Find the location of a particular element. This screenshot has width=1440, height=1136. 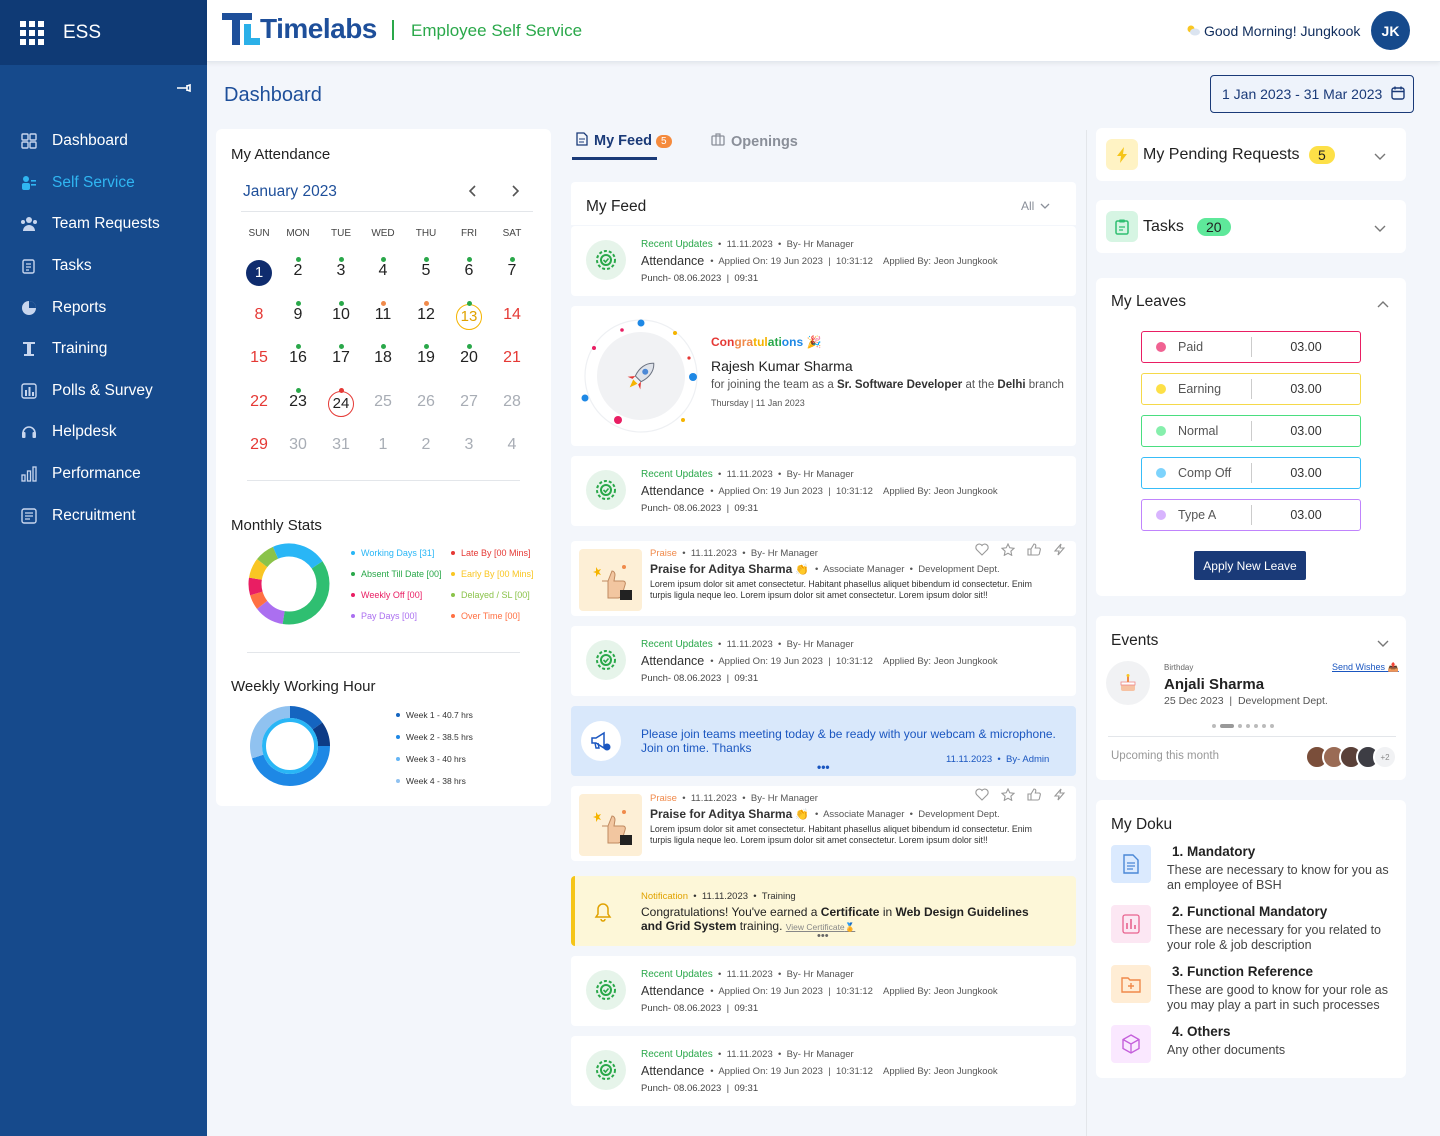

sidebar-item-helpdesk: Helpdesk is located at coordinates (103, 432).